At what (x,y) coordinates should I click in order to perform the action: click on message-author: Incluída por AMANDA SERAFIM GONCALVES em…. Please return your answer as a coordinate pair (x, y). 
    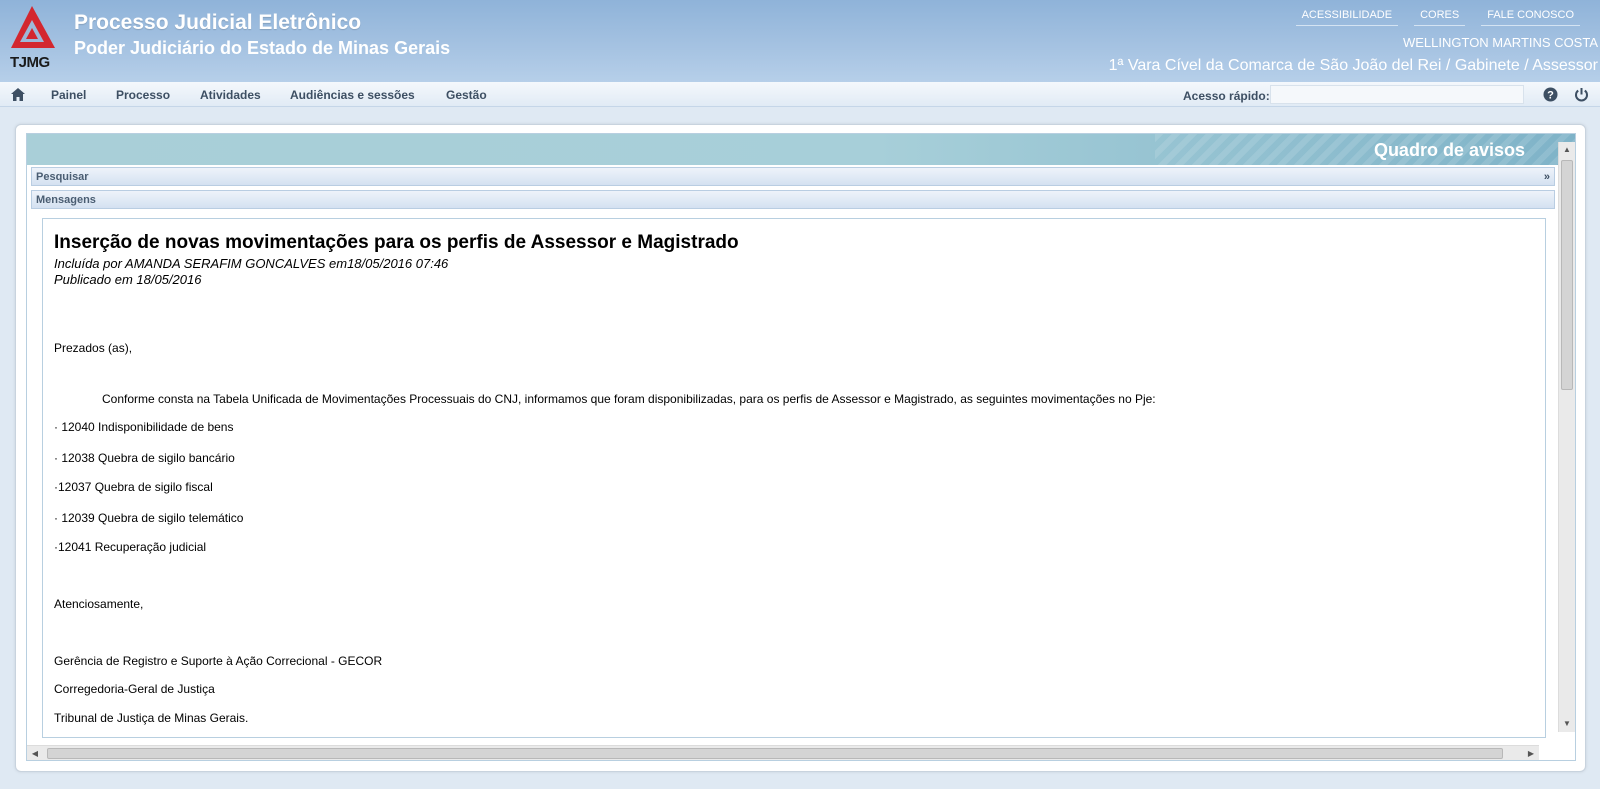
    Looking at the image, I should click on (251, 263).